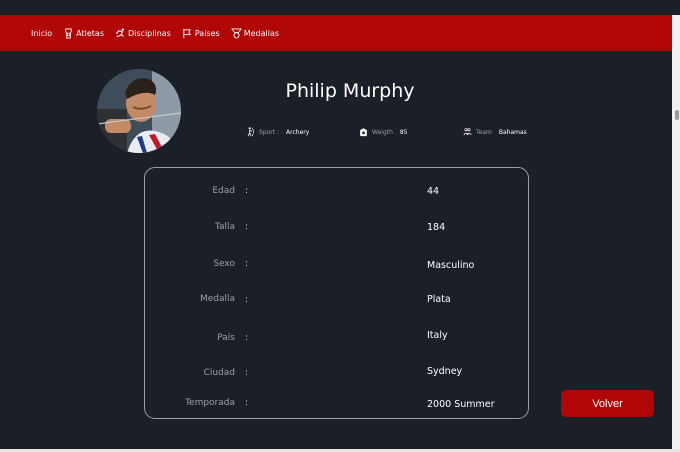  What do you see at coordinates (261, 33) in the screenshot?
I see `nav-label: Medallas` at bounding box center [261, 33].